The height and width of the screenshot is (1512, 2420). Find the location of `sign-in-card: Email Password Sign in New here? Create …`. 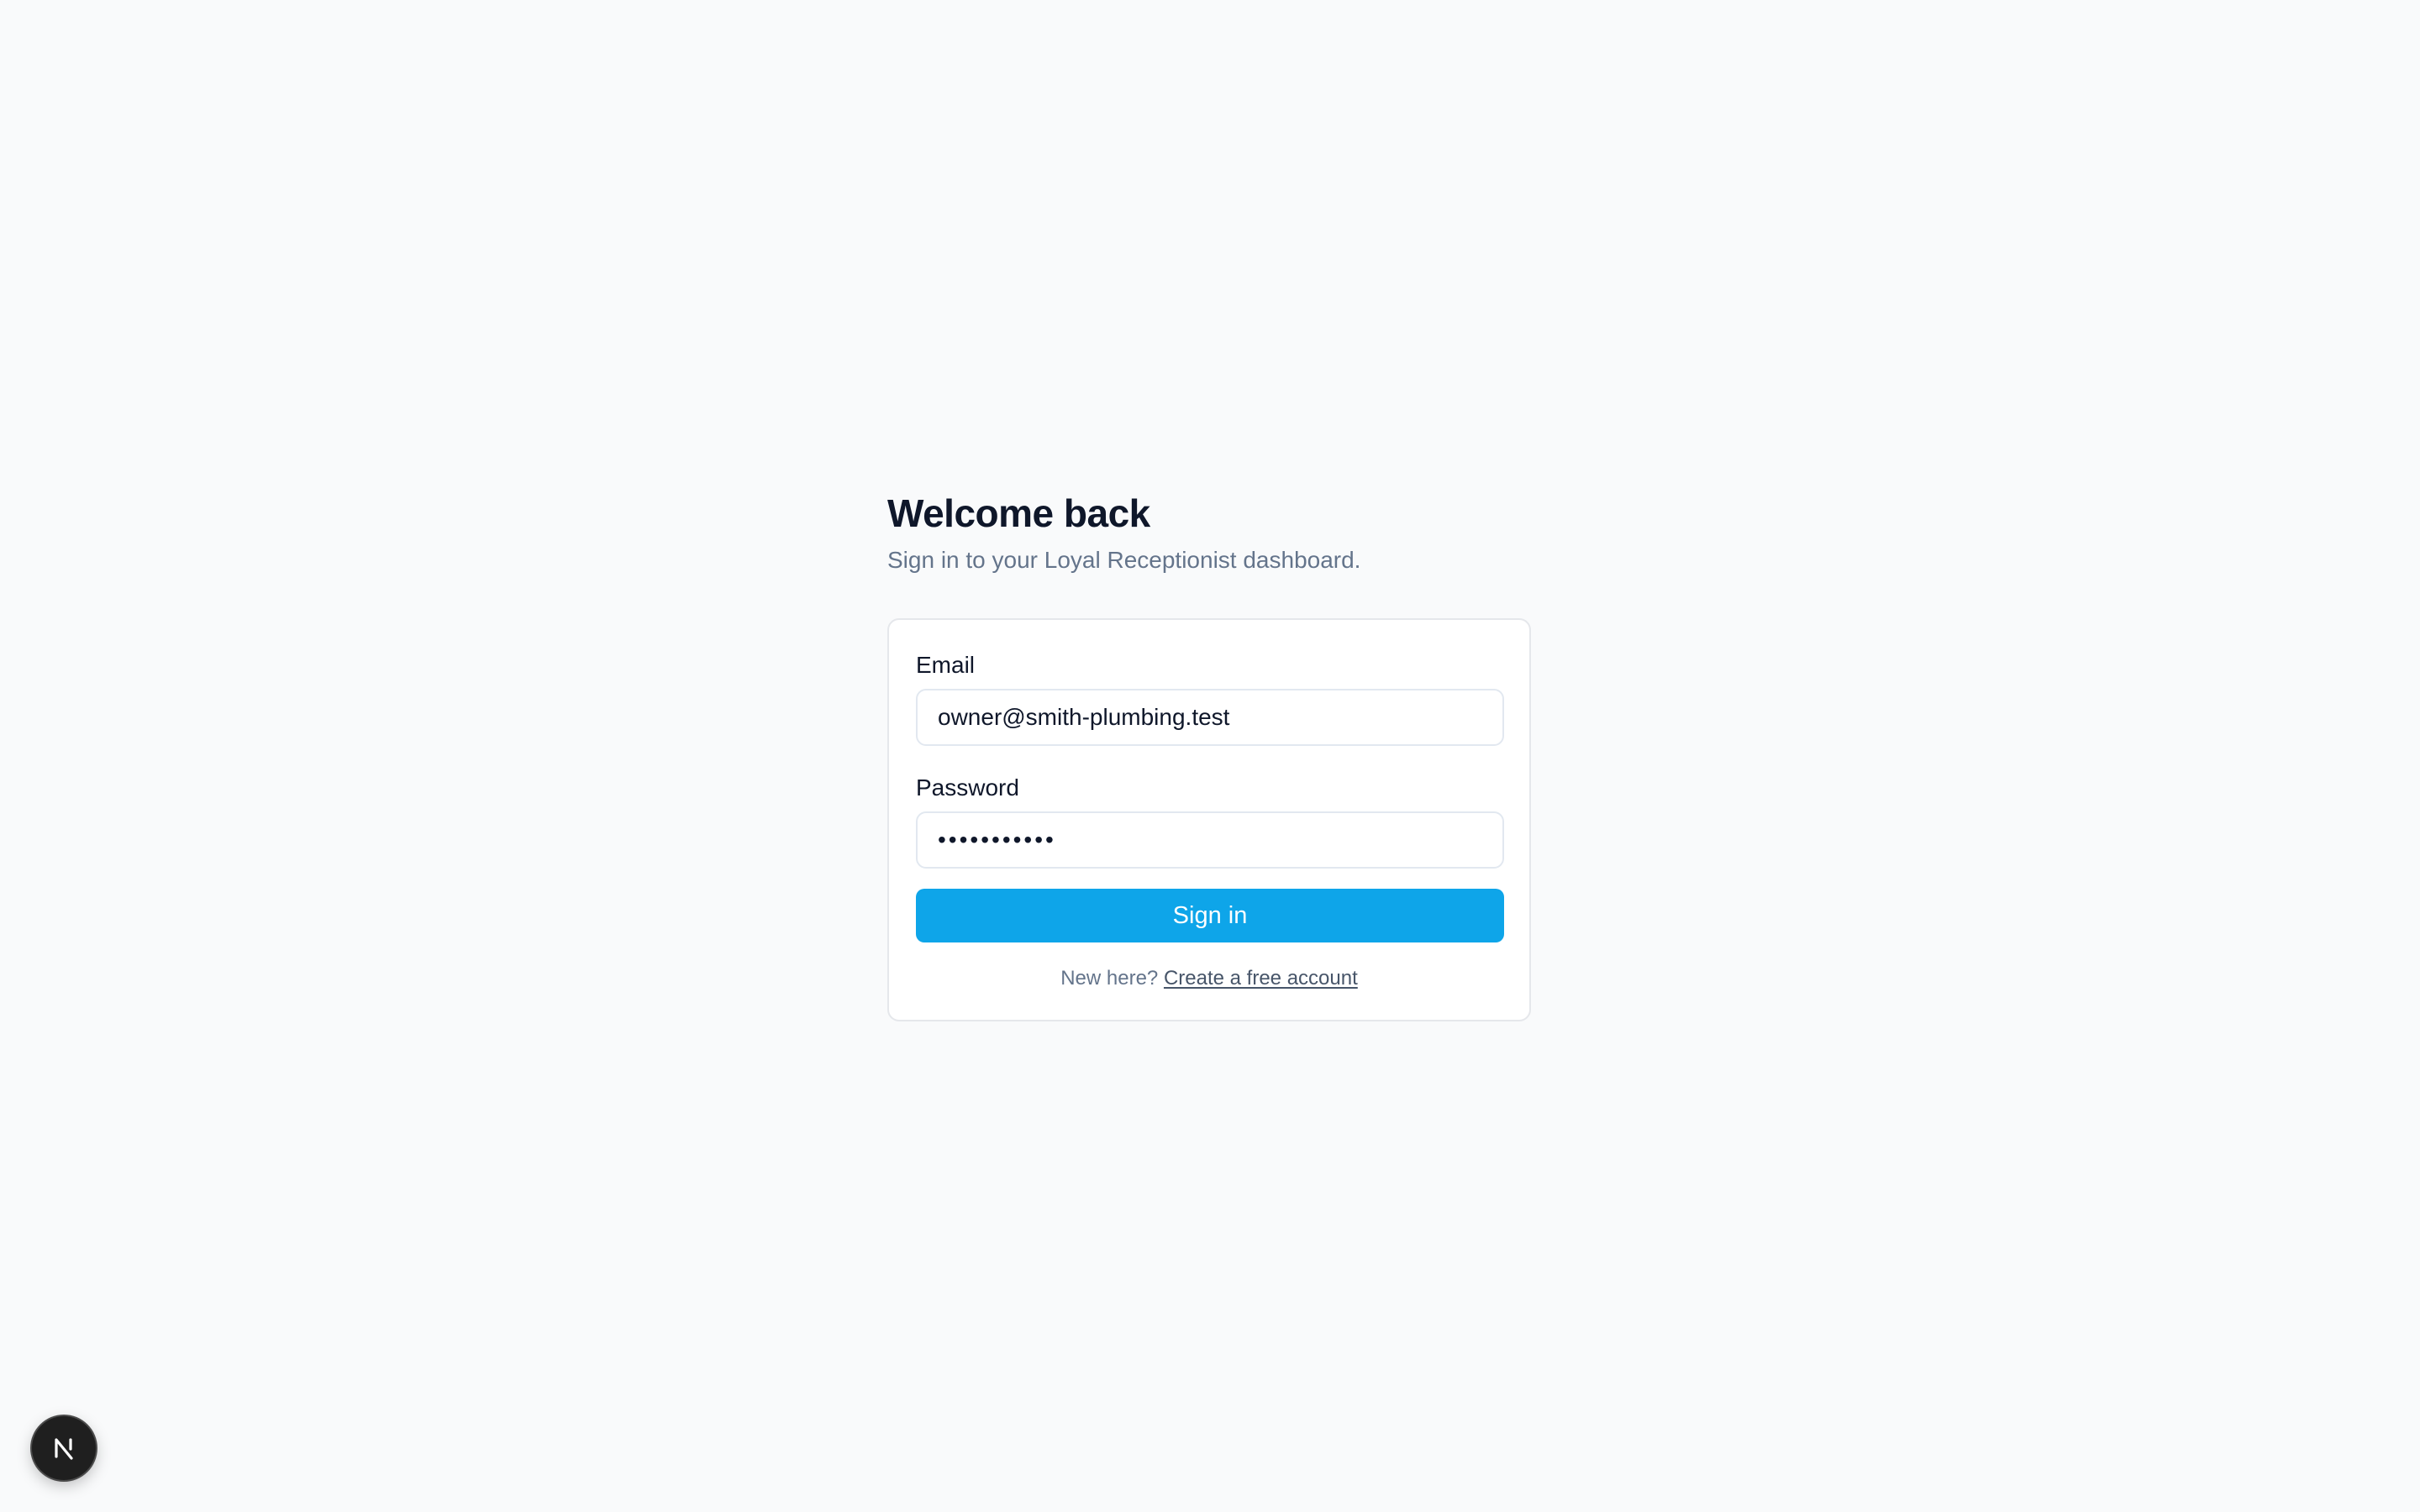

sign-in-card: Email Password Sign in New here? Create … is located at coordinates (1209, 819).